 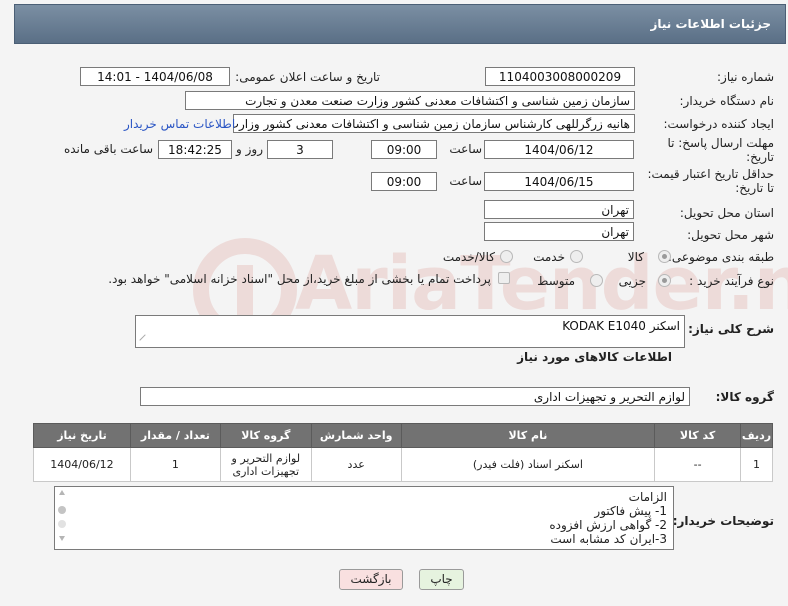 I want to click on category-goods-radio, so click(x=664, y=256).